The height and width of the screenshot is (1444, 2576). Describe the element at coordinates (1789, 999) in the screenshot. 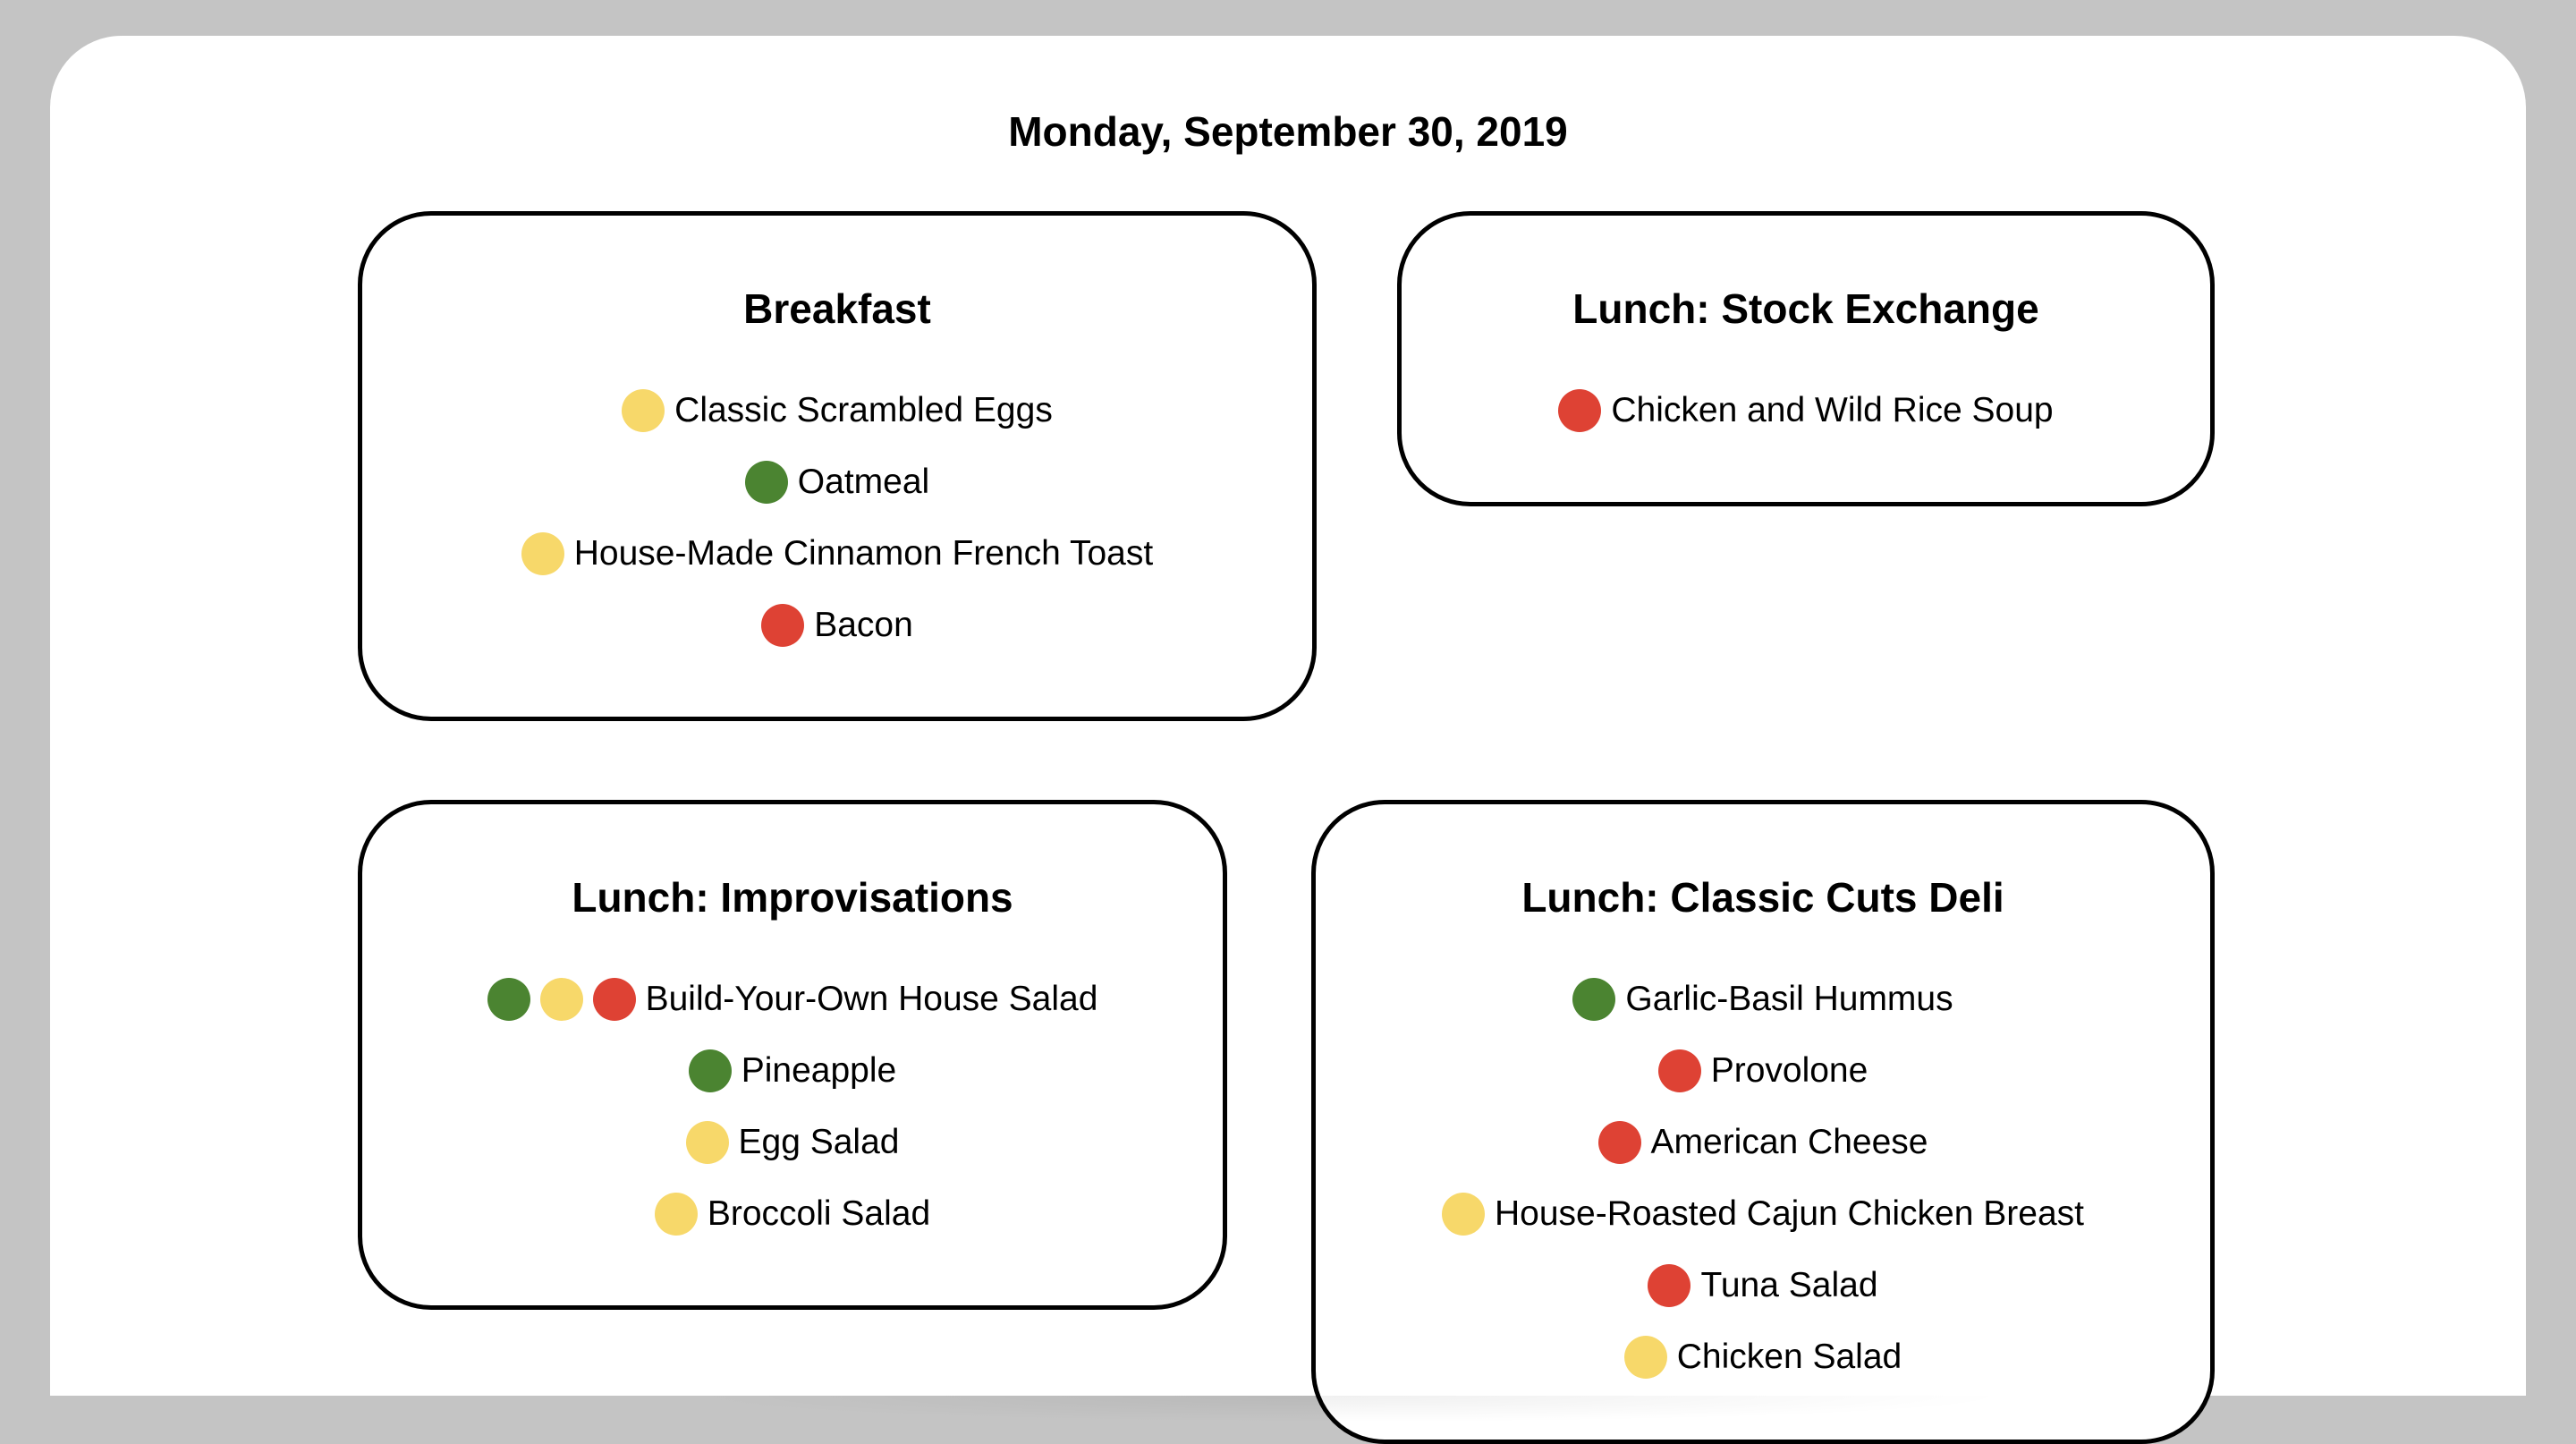

I see `menu-item-name: Garlic-Basil Hummus` at that location.